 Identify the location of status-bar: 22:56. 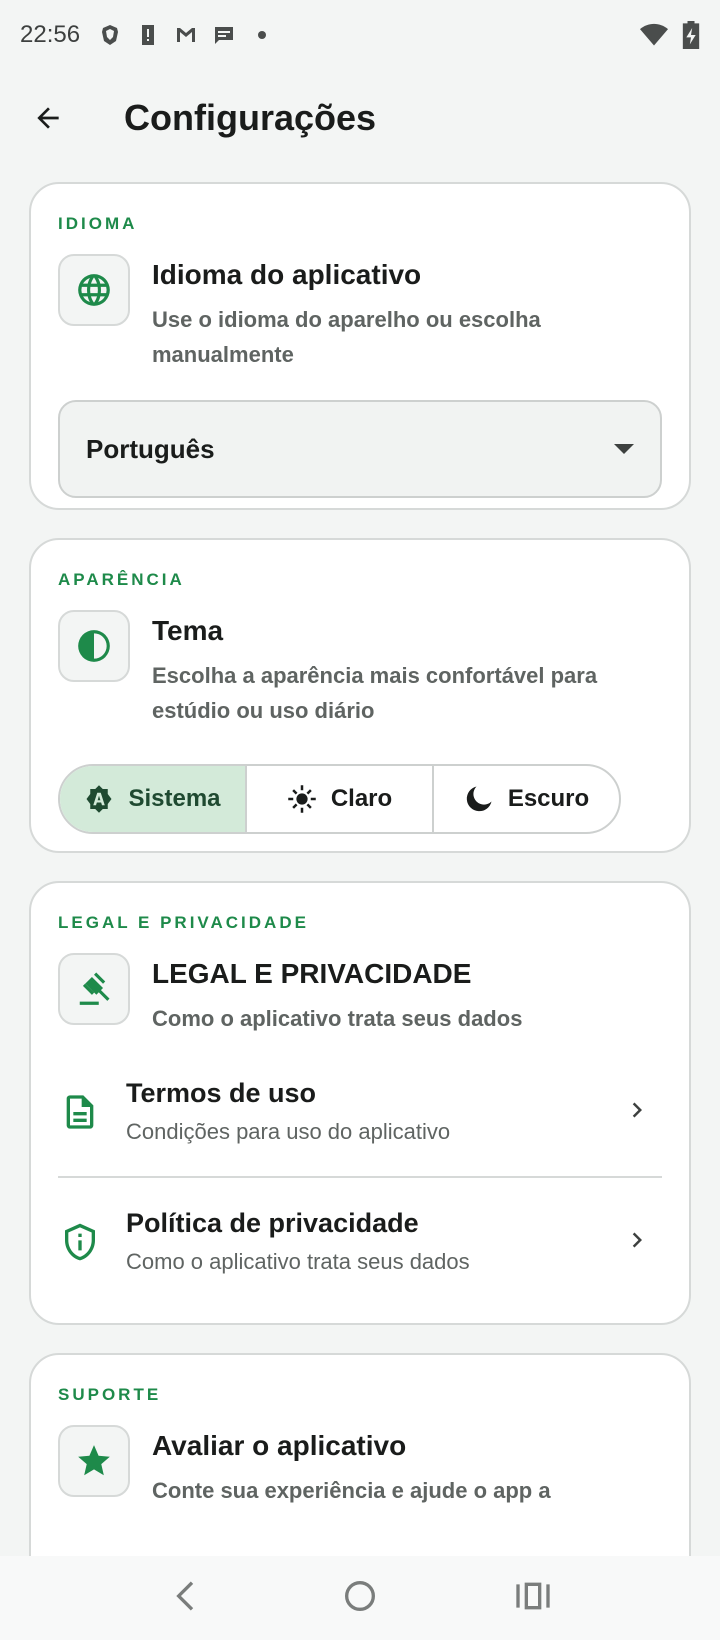
(360, 35).